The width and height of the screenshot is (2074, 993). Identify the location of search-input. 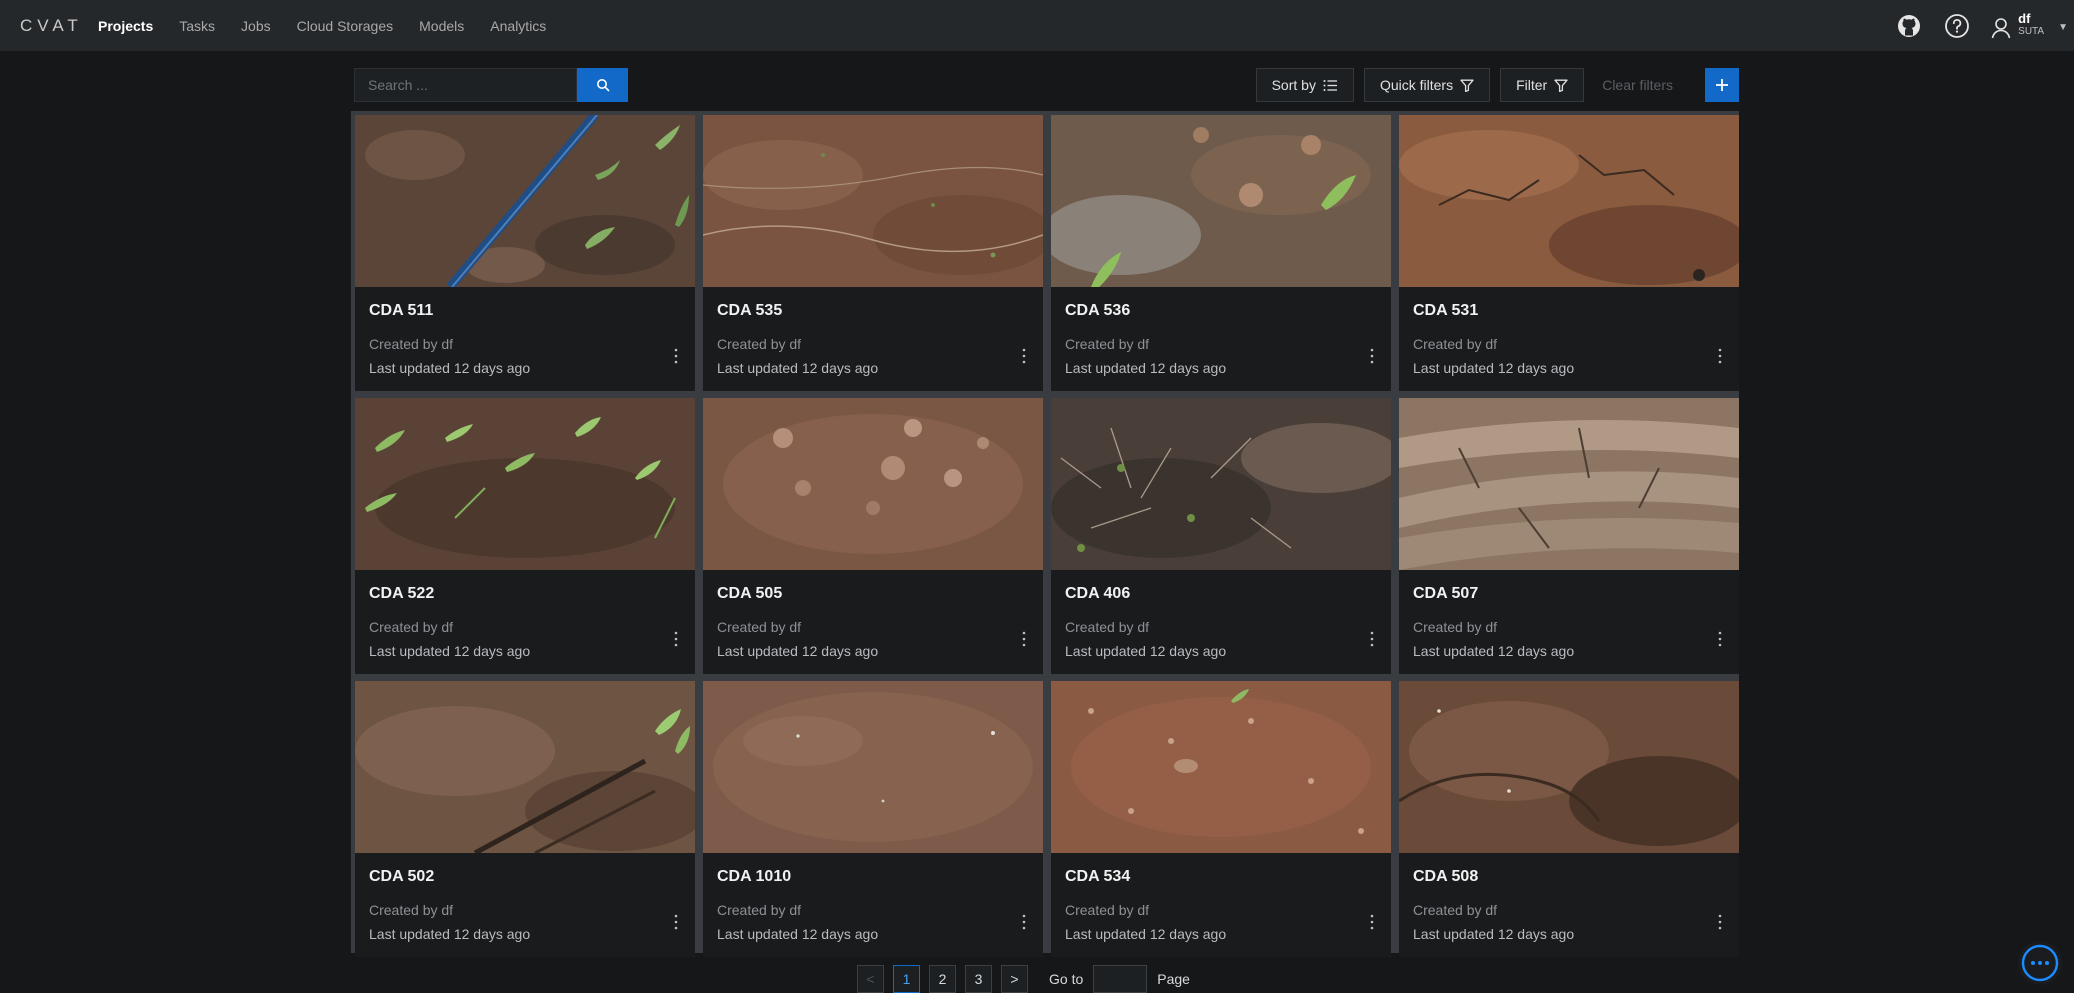
(465, 85).